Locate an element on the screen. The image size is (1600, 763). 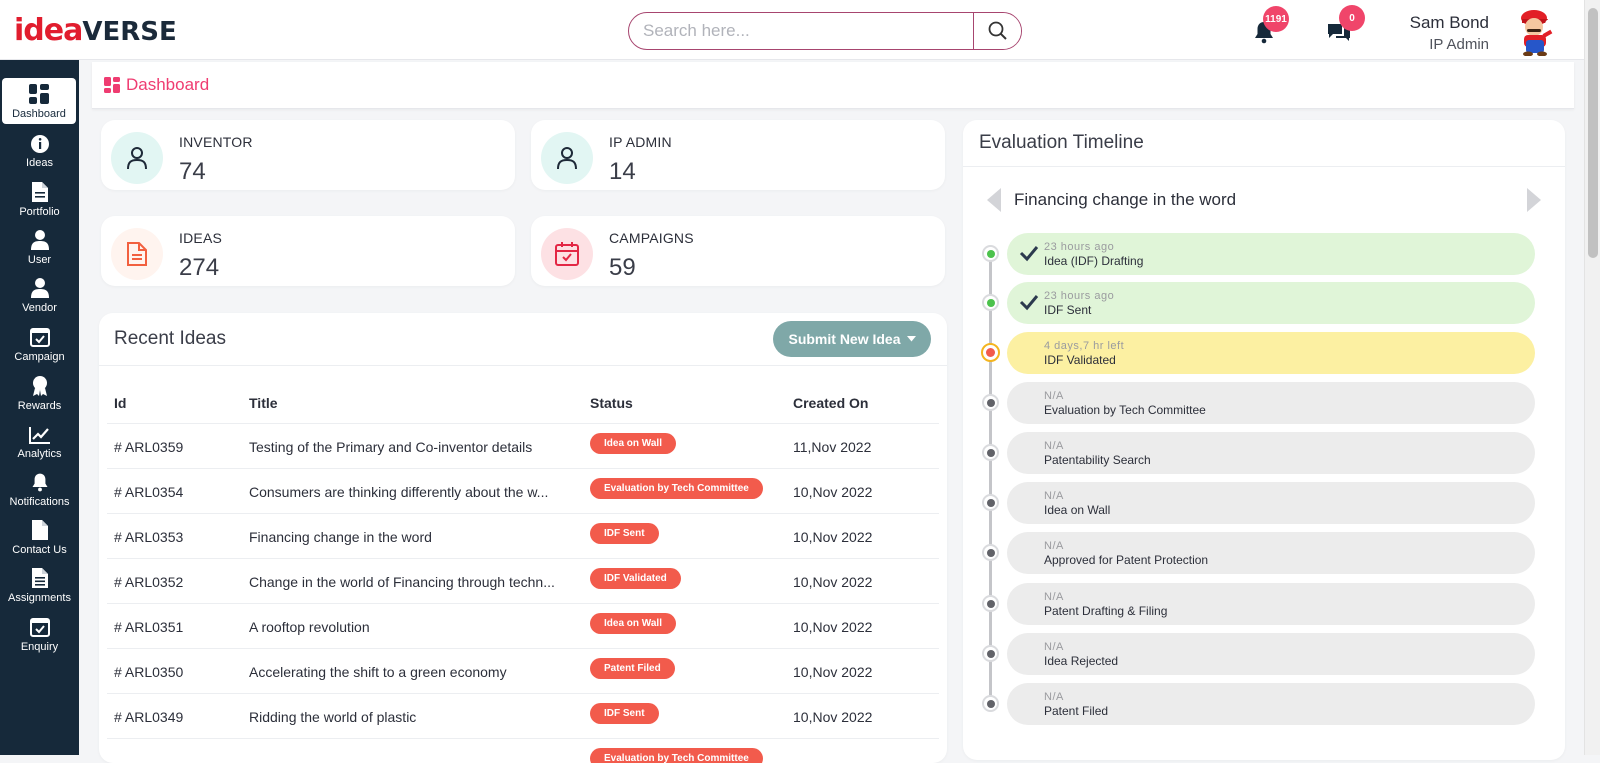
sidebar-item-user: User is located at coordinates (39, 247).